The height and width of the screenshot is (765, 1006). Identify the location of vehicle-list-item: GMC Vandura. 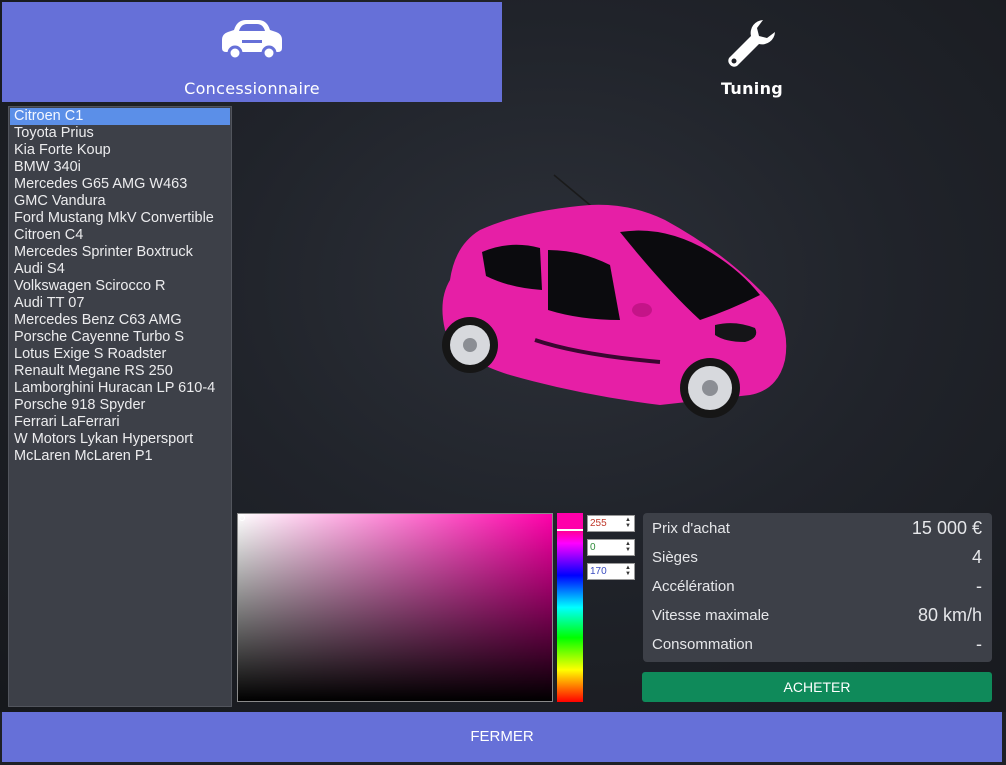
(120, 201).